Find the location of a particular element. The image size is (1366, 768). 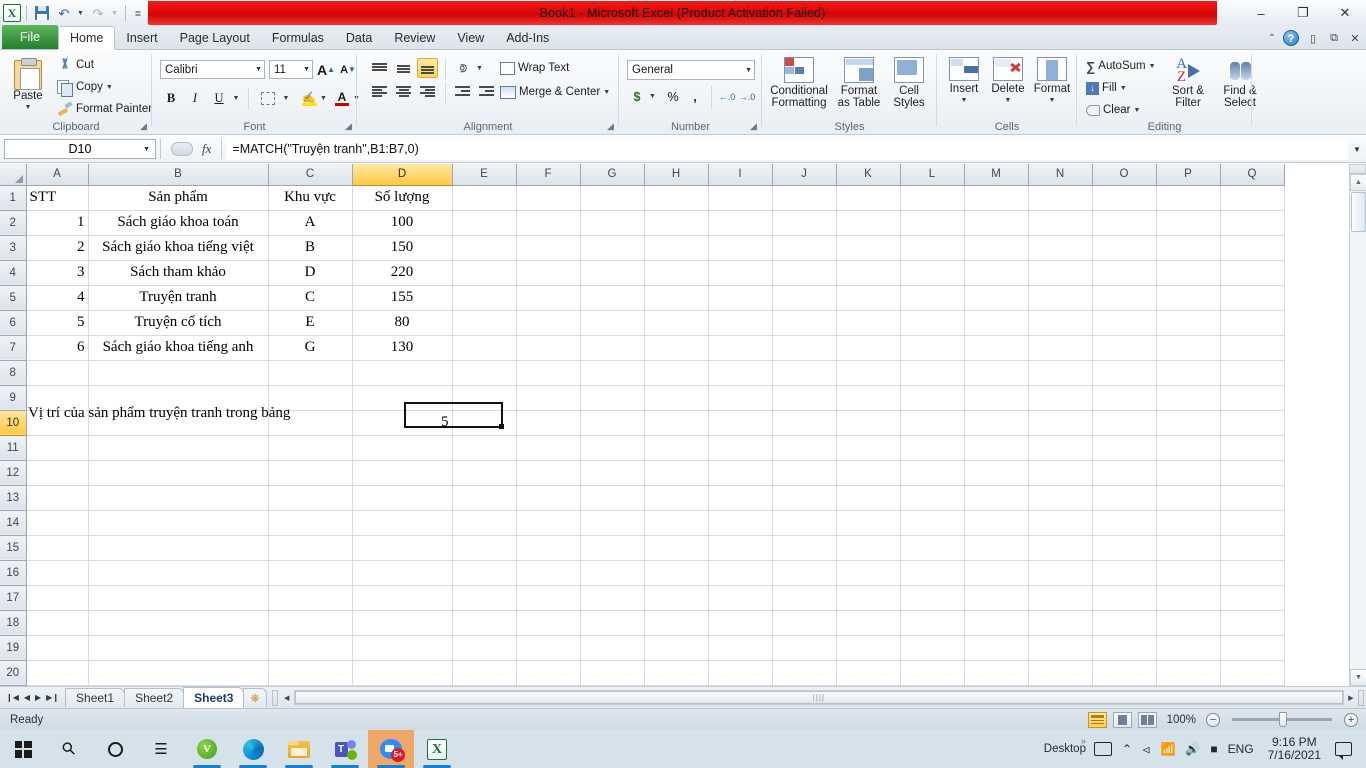

cell-Q10 is located at coordinates (1252, 423).